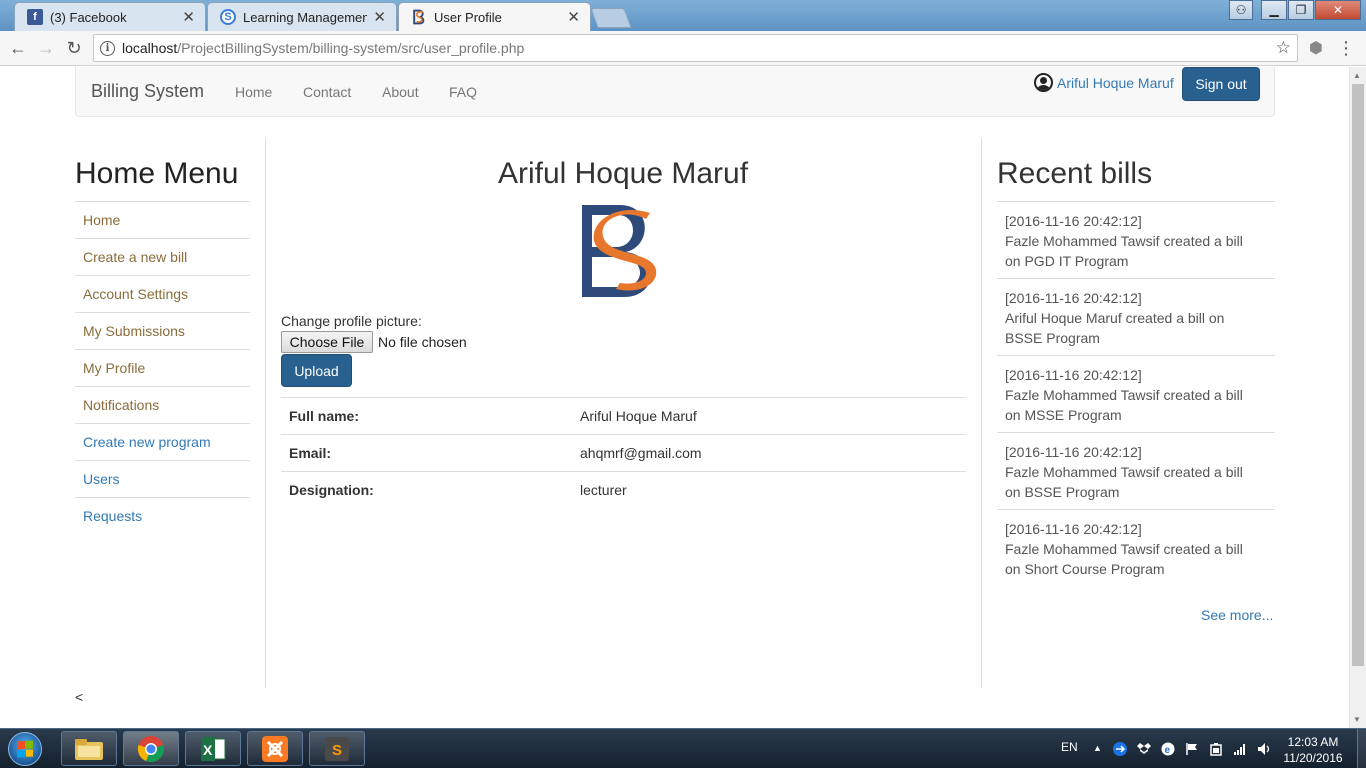  I want to click on excel-taskbar-button: X, so click(213, 748).